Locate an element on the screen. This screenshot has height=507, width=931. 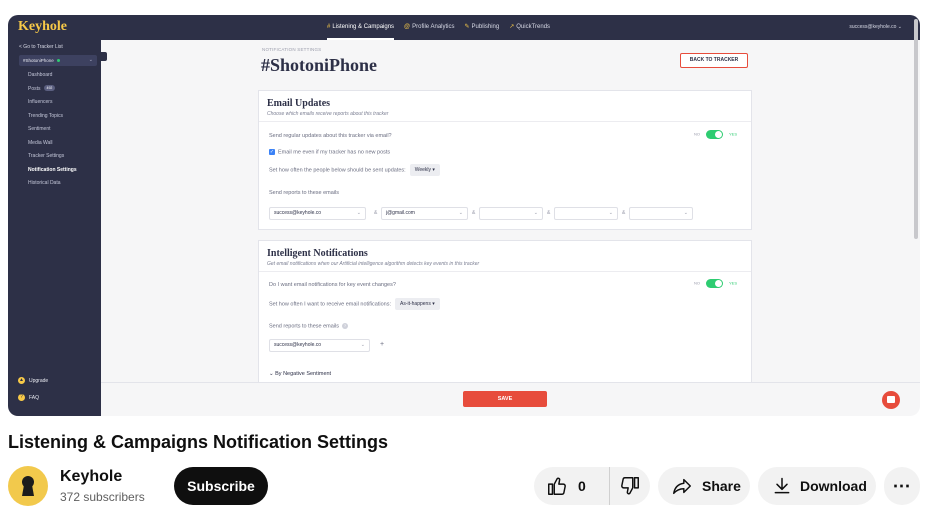
posts-count-badge: 492 is located at coordinates (49, 88).